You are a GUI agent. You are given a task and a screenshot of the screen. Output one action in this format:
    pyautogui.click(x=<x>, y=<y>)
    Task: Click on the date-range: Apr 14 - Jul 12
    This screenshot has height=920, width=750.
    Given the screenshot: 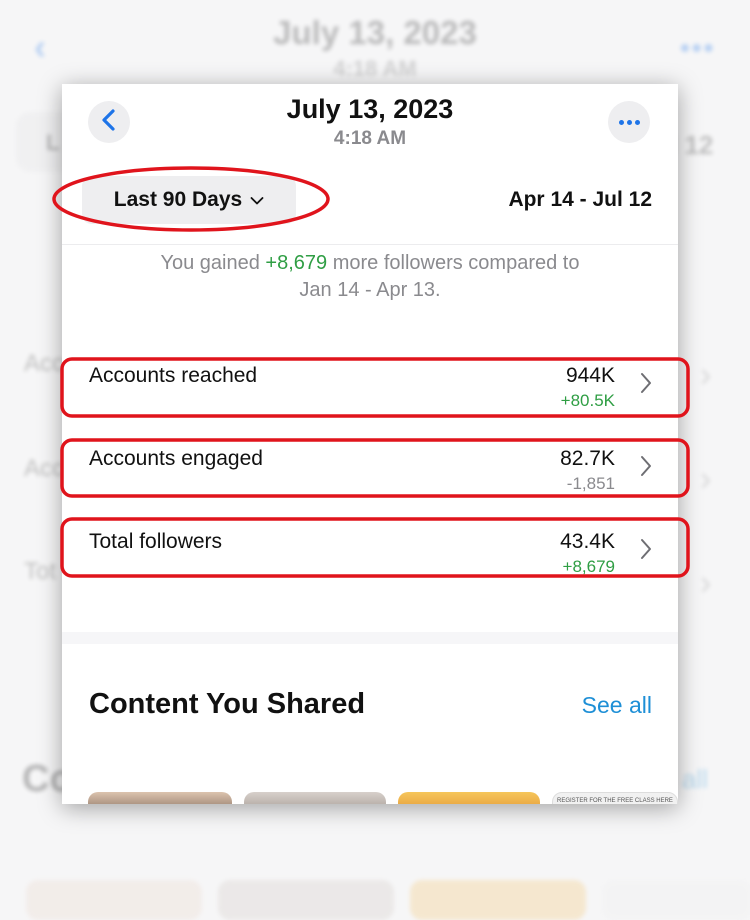 What is the action you would take?
    pyautogui.click(x=580, y=199)
    